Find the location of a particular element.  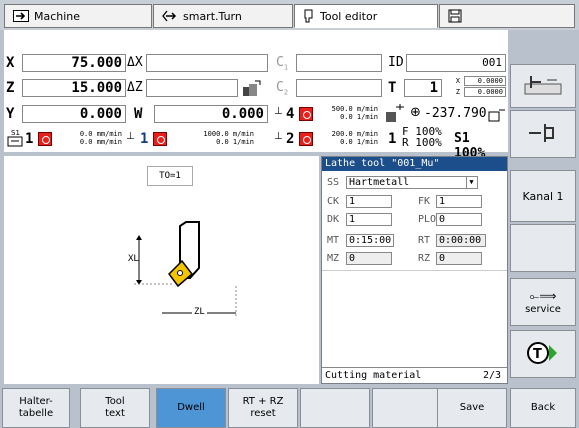

form-status-bar: Cutting material 2/3 is located at coordinates (414, 375).